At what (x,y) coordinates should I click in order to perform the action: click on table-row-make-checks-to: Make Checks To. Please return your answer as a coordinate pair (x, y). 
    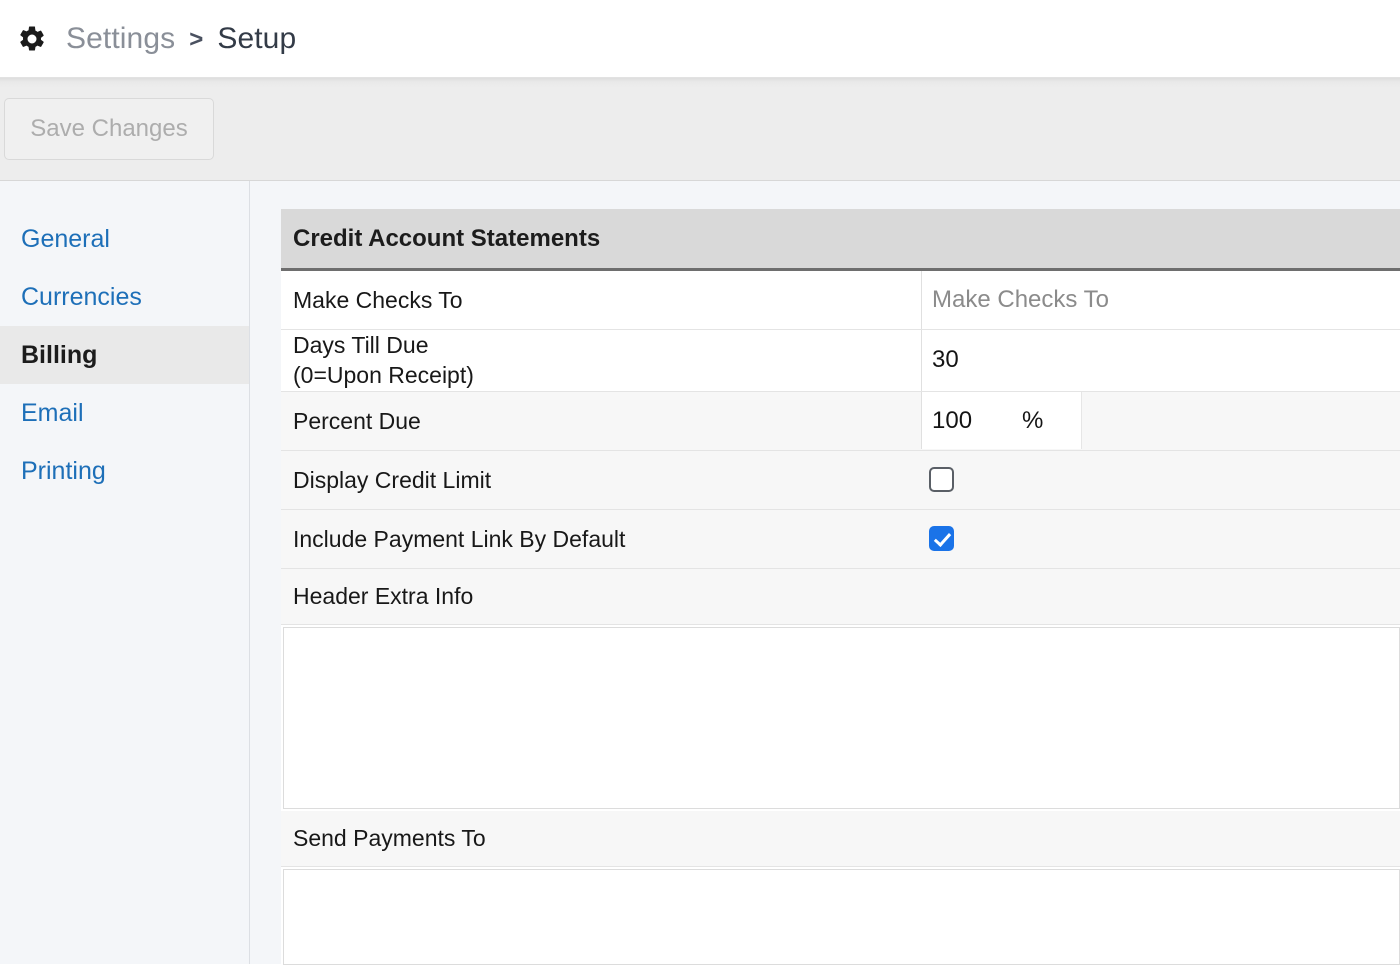
    Looking at the image, I should click on (840, 300).